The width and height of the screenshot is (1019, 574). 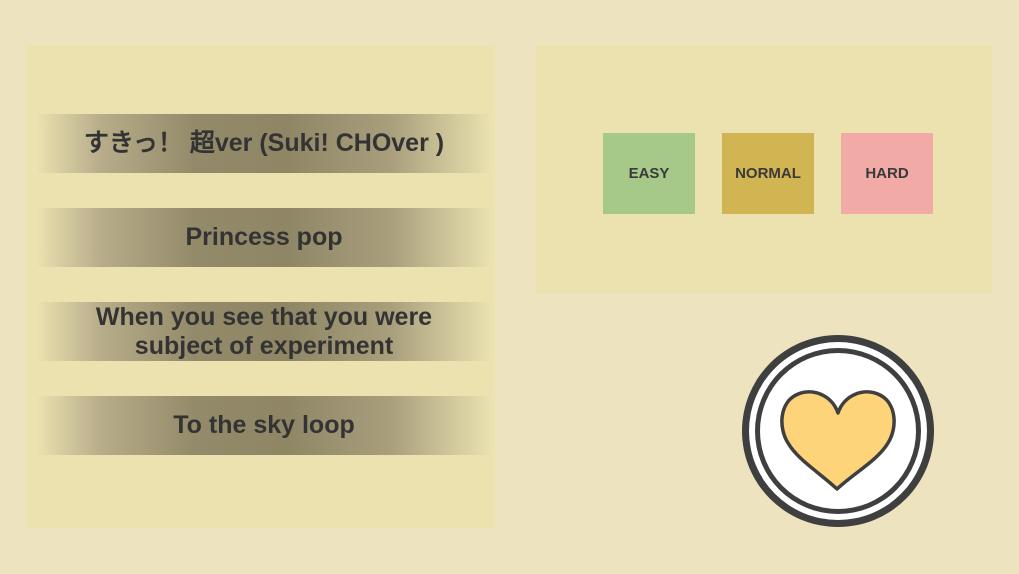 What do you see at coordinates (887, 173) in the screenshot?
I see `hard-button: HARD` at bounding box center [887, 173].